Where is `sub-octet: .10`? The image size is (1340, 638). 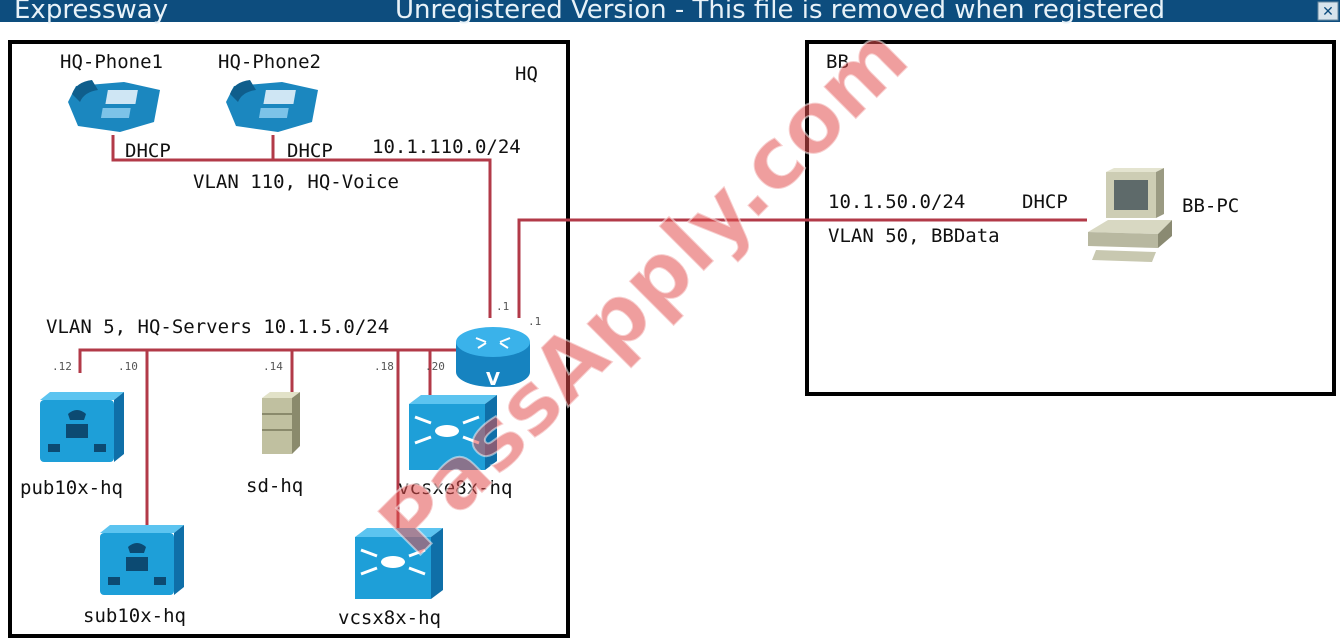
sub-octet: .10 is located at coordinates (128, 366).